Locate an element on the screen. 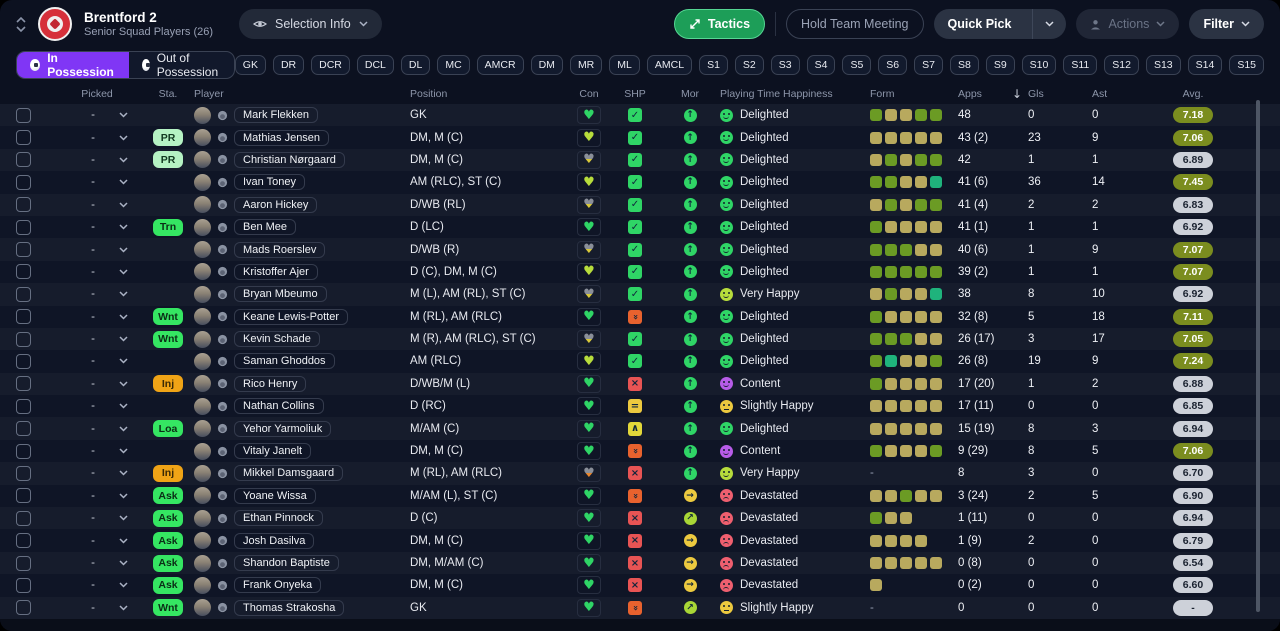  col-apps: Apps ↓ is located at coordinates (993, 94).